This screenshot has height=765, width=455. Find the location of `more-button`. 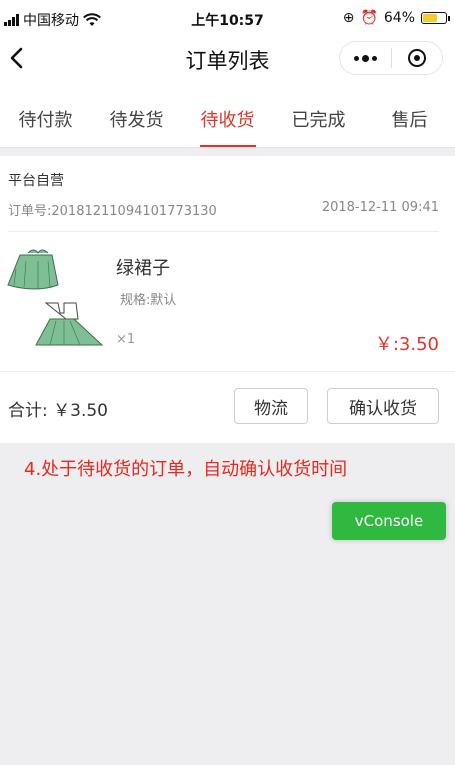

more-button is located at coordinates (365, 58).